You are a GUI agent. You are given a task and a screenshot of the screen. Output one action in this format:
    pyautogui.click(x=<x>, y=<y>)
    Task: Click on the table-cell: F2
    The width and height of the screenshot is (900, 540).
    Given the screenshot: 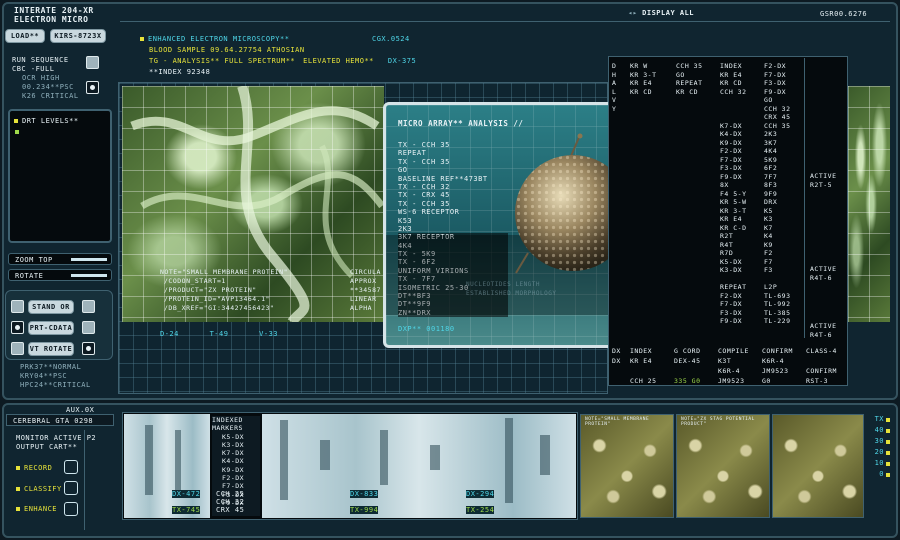 What is the action you would take?
    pyautogui.click(x=768, y=253)
    